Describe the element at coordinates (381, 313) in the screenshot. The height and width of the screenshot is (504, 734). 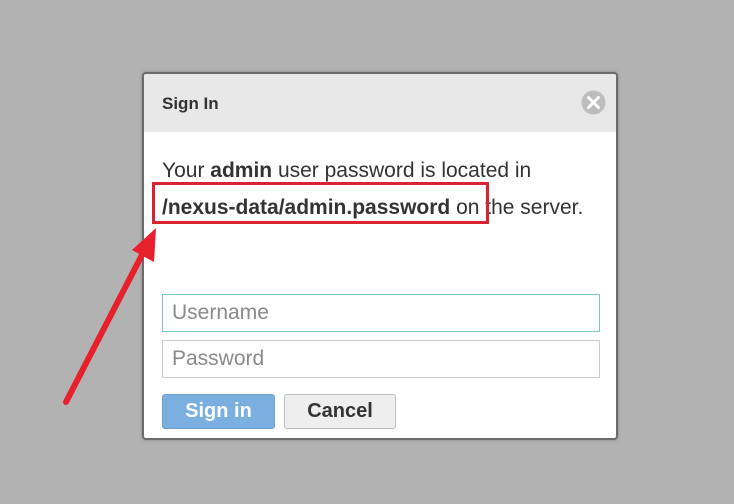
I see `username-input` at that location.